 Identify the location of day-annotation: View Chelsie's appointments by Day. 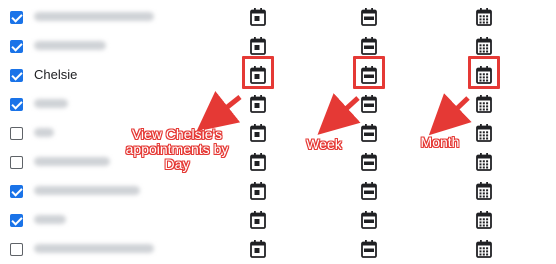
(177, 149).